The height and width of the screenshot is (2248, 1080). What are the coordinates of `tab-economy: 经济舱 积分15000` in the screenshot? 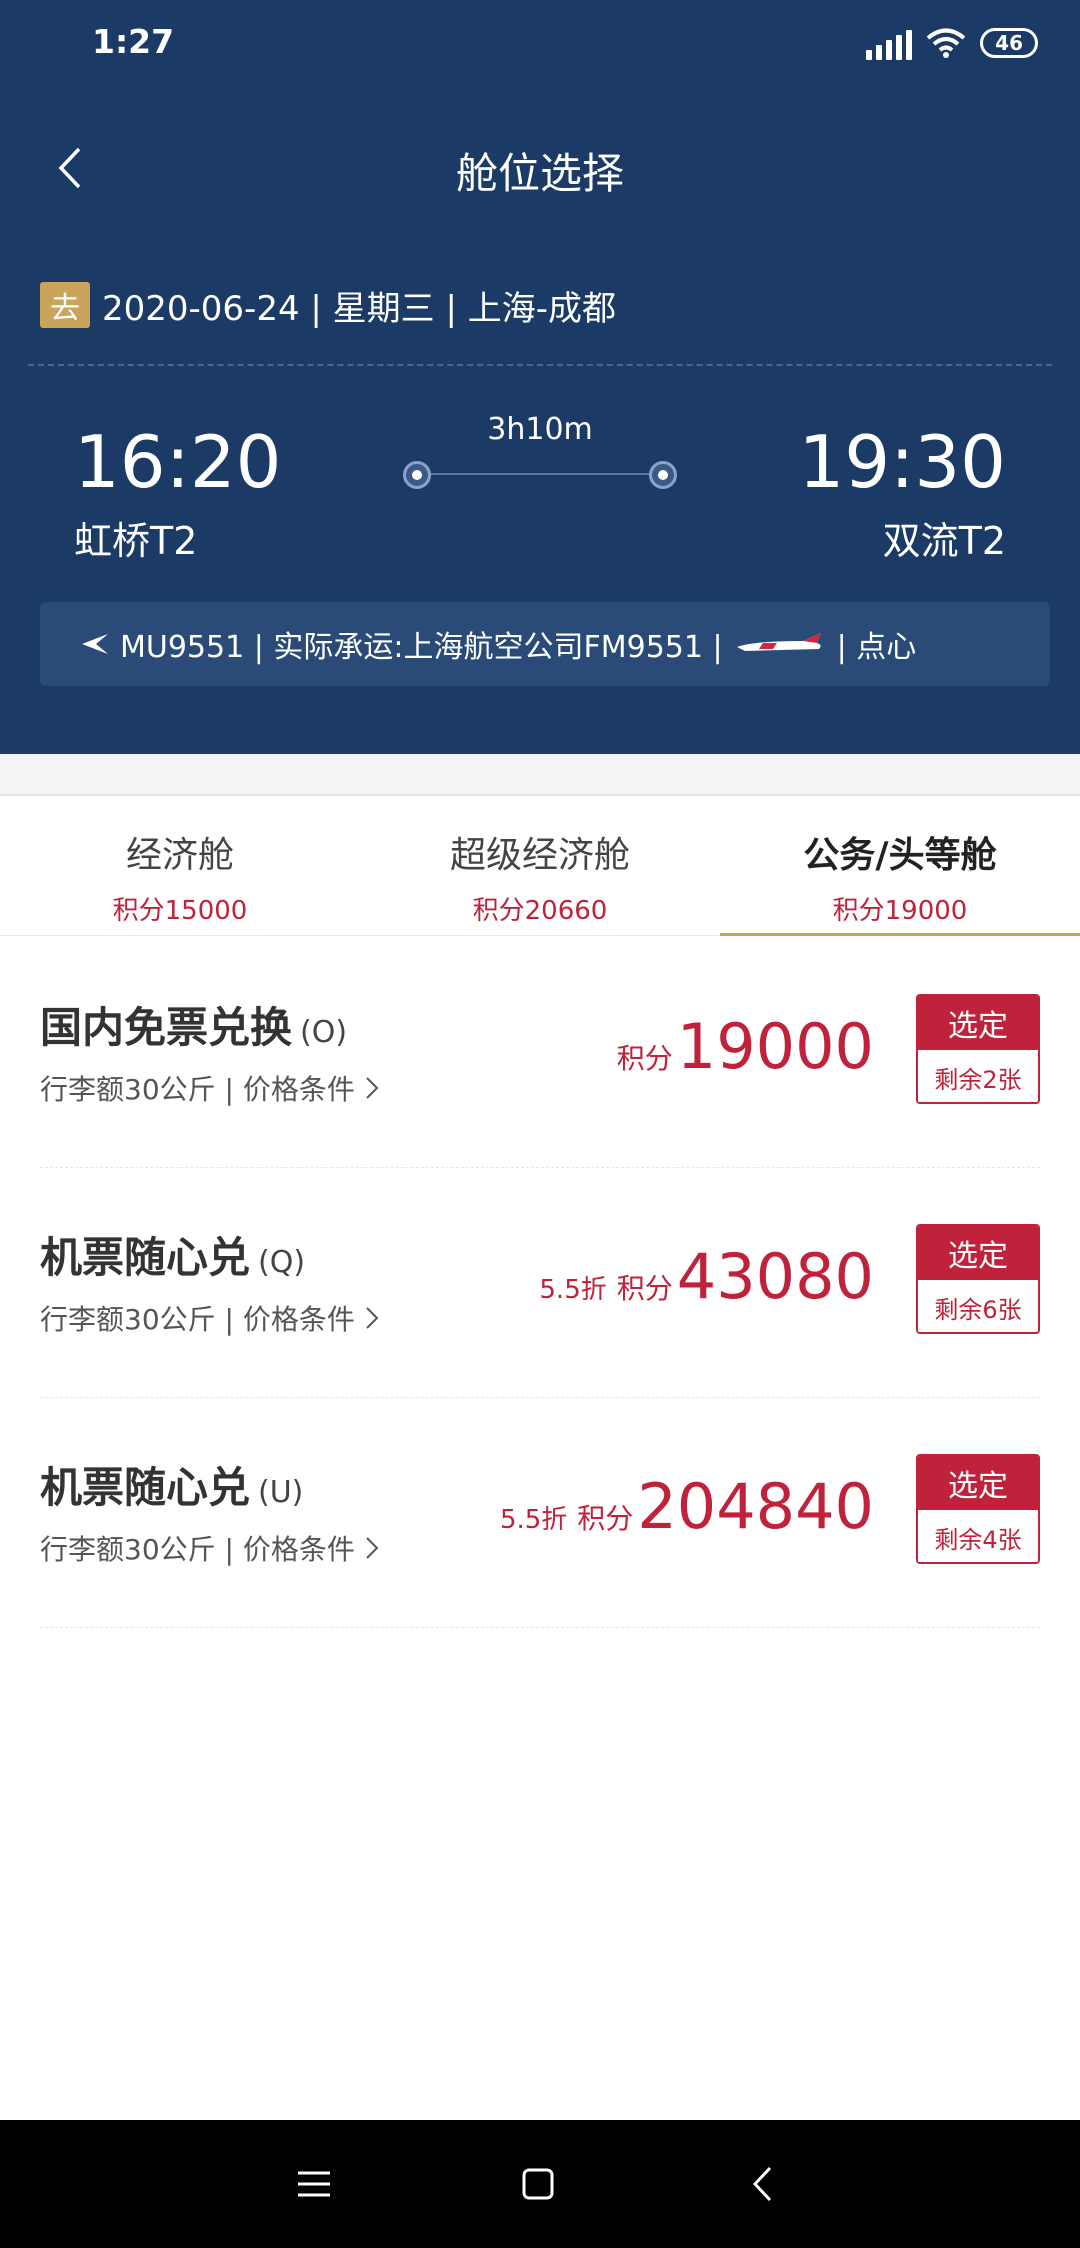 It's located at (180, 865).